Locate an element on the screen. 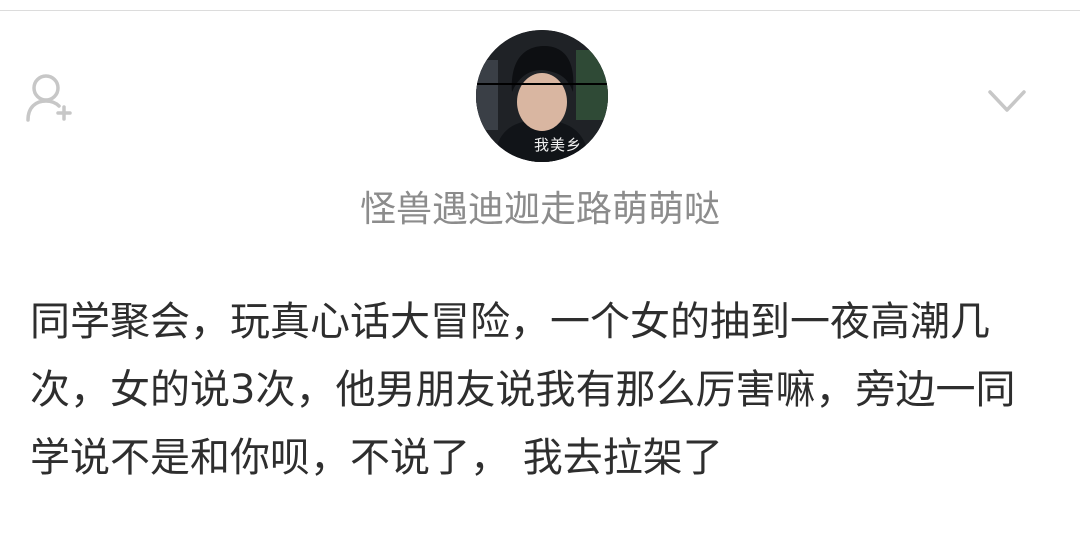 The height and width of the screenshot is (546, 1080). avatar-caption: 我美乡 is located at coordinates (558, 145).